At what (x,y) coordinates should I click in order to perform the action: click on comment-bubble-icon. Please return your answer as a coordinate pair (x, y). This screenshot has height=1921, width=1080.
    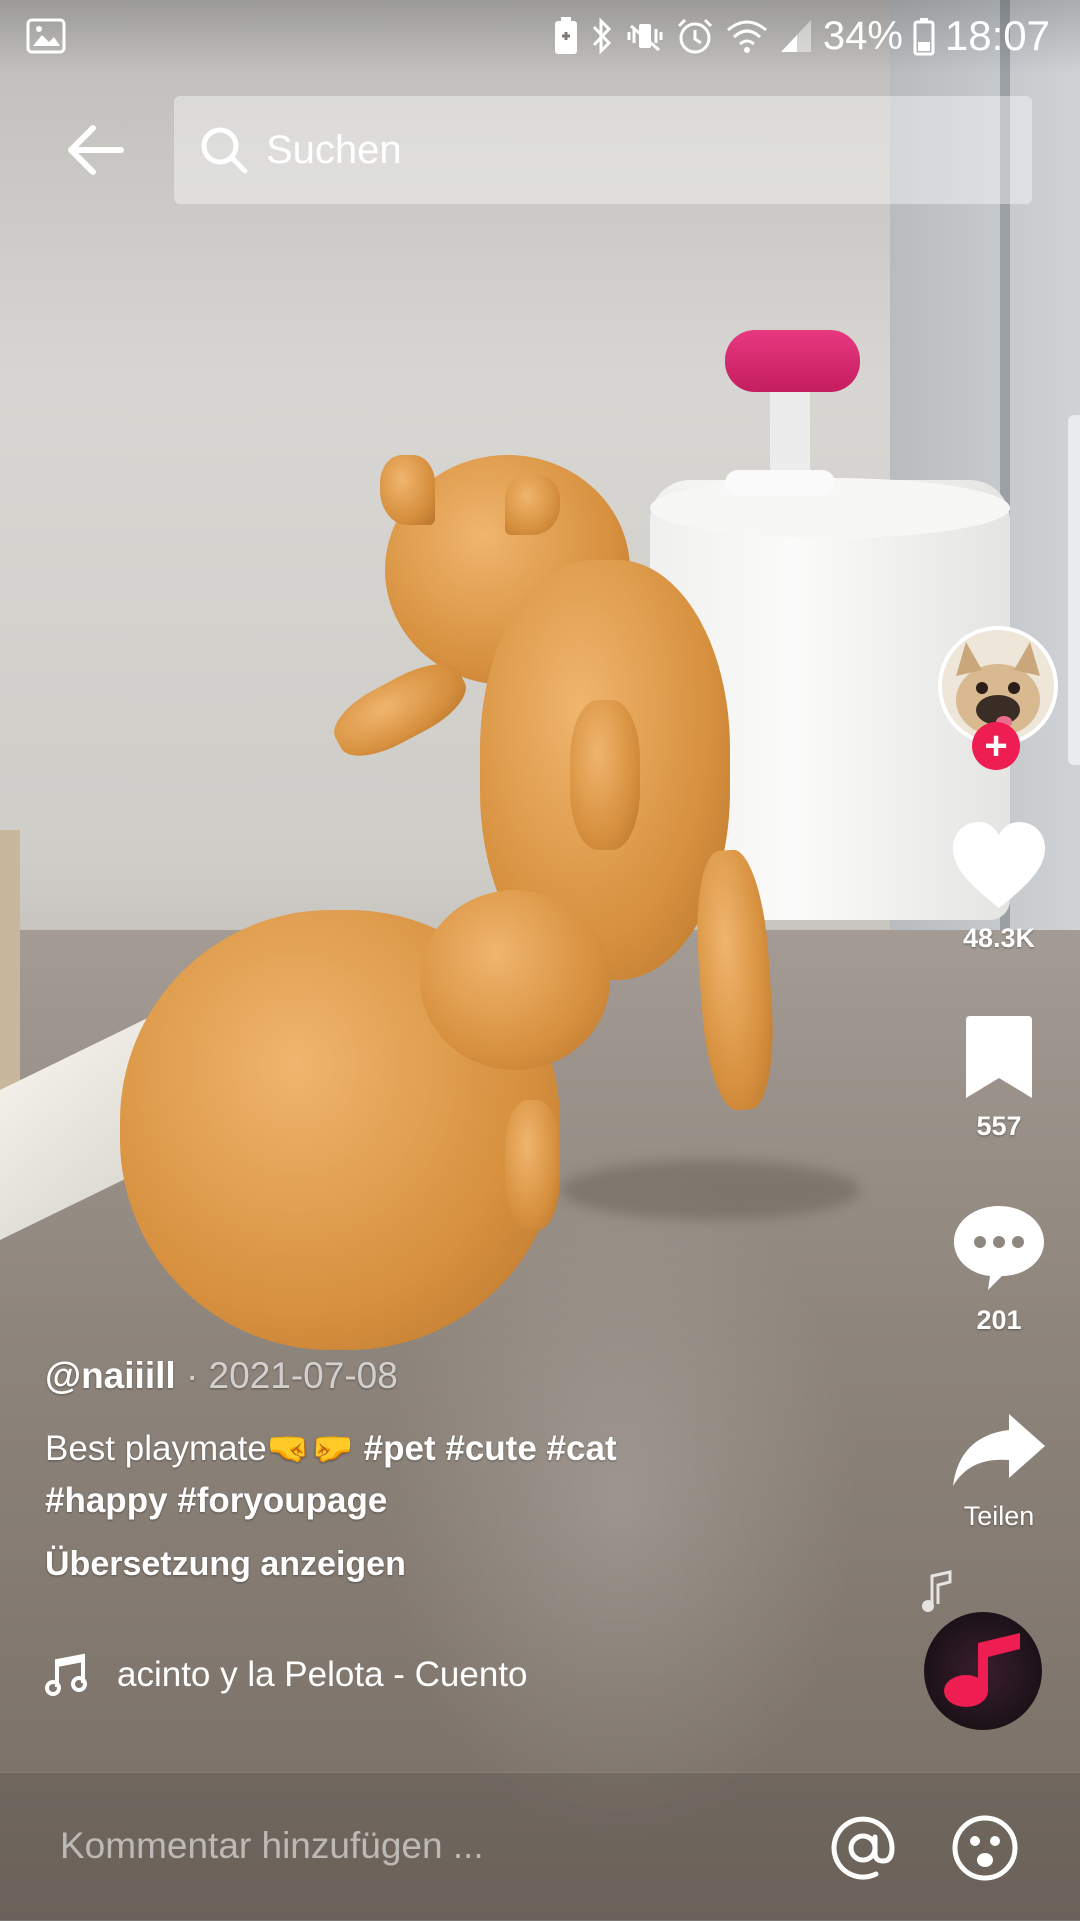
    Looking at the image, I should click on (999, 1248).